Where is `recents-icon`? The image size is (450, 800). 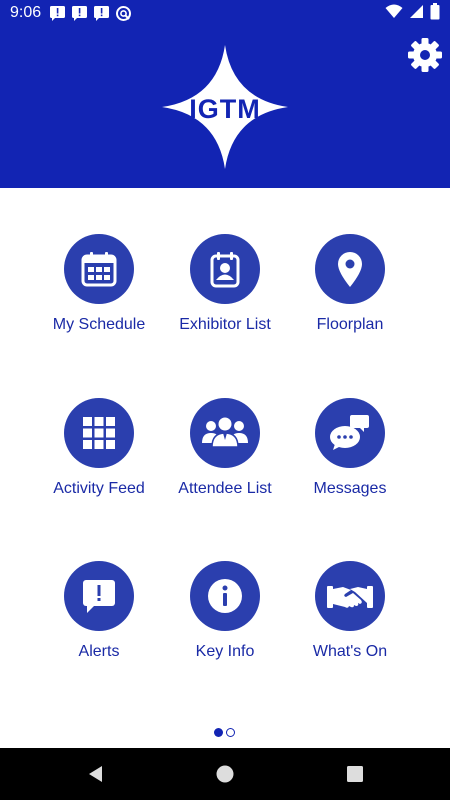 recents-icon is located at coordinates (355, 774).